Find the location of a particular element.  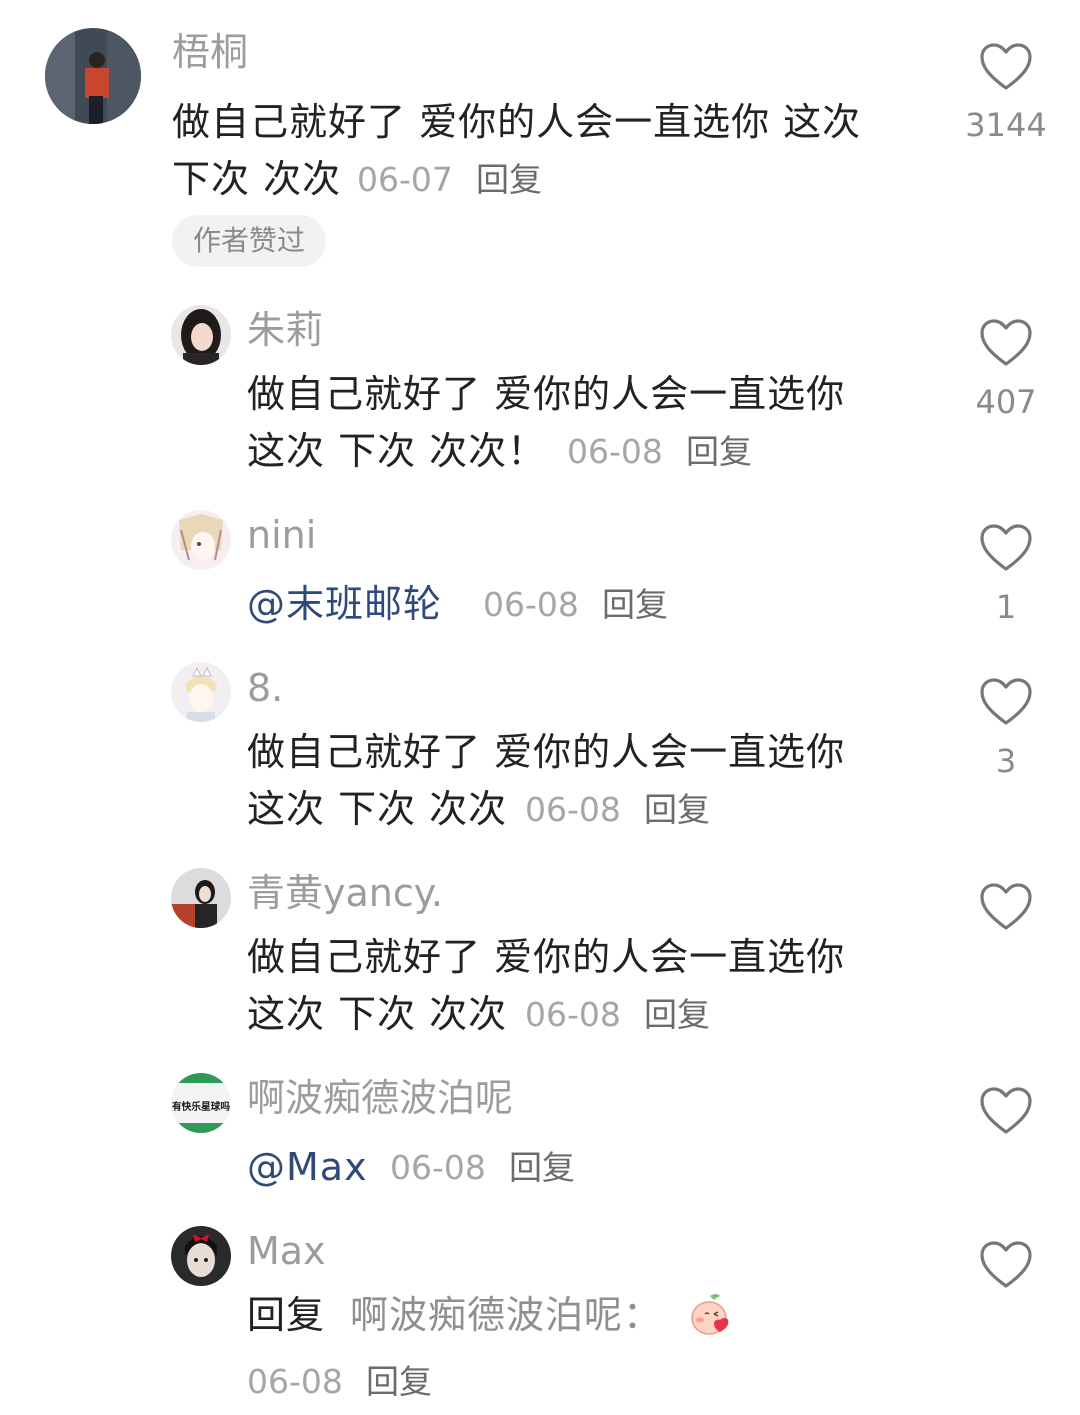

reply-prefix: 回复 is located at coordinates (286, 1315).